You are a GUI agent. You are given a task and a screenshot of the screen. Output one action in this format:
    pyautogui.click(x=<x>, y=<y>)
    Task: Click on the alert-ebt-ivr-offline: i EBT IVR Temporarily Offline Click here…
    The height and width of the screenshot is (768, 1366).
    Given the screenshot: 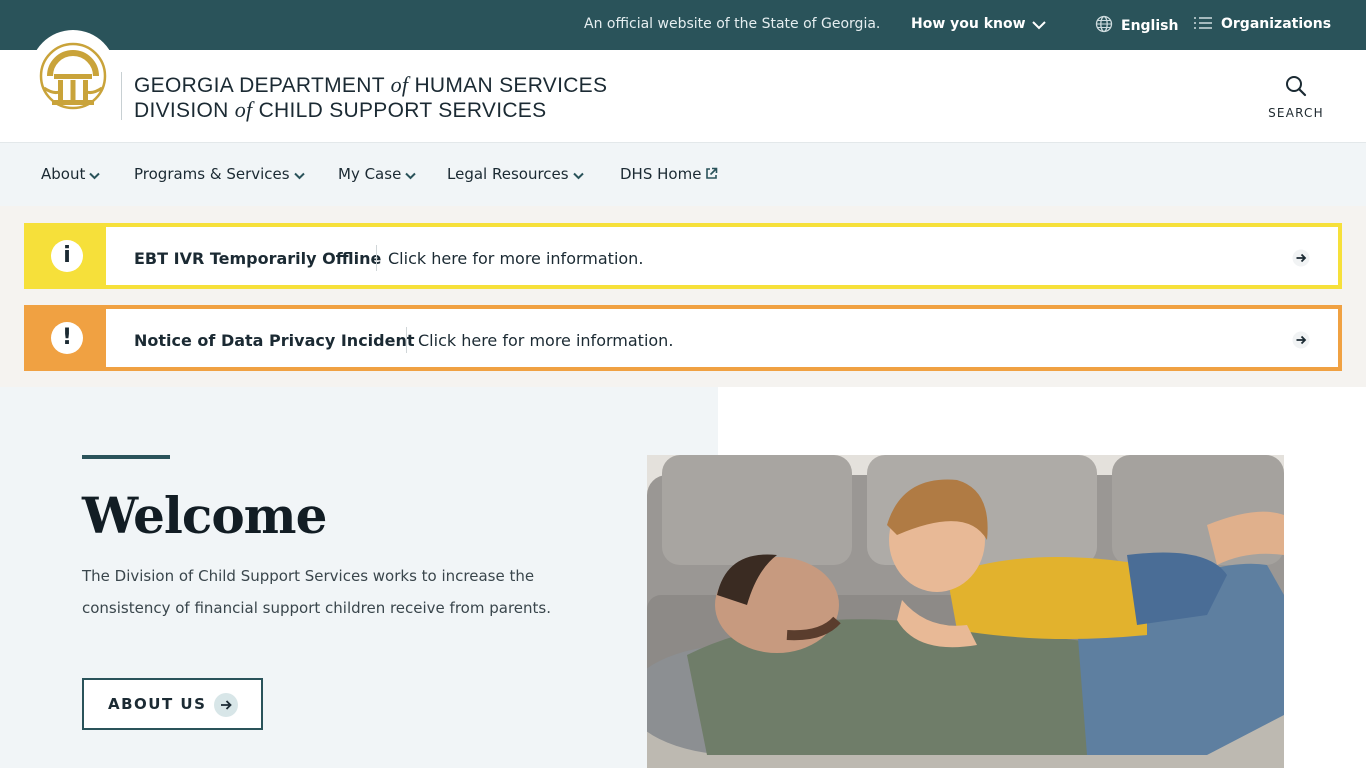 What is the action you would take?
    pyautogui.click(x=683, y=256)
    